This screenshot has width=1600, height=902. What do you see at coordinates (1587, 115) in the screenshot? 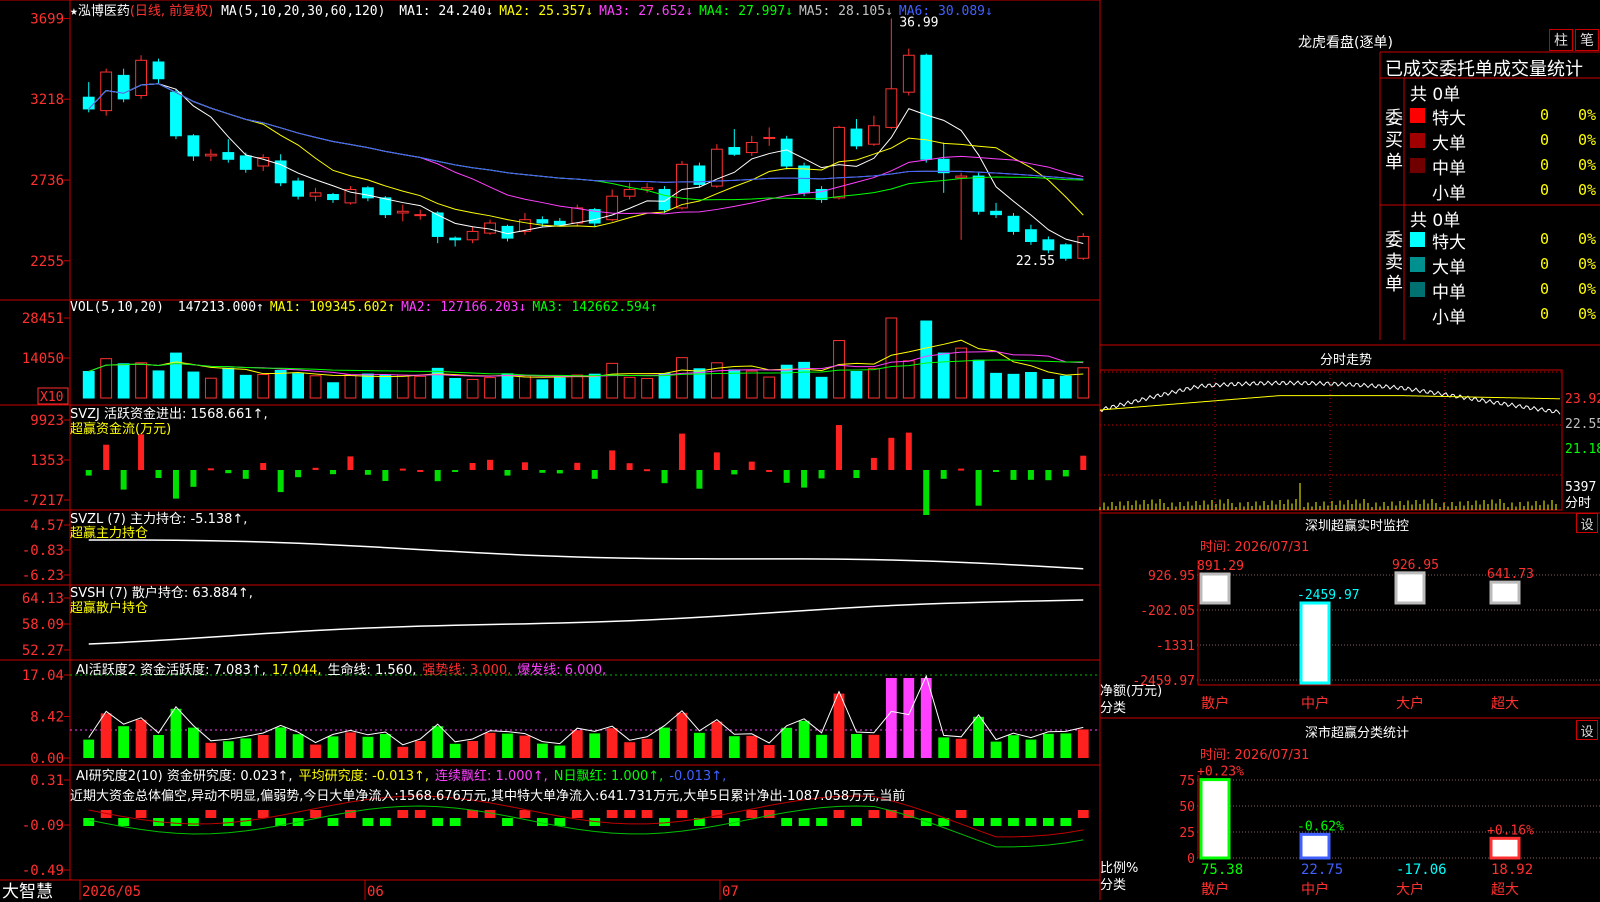
I see `order-percent: 0%` at bounding box center [1587, 115].